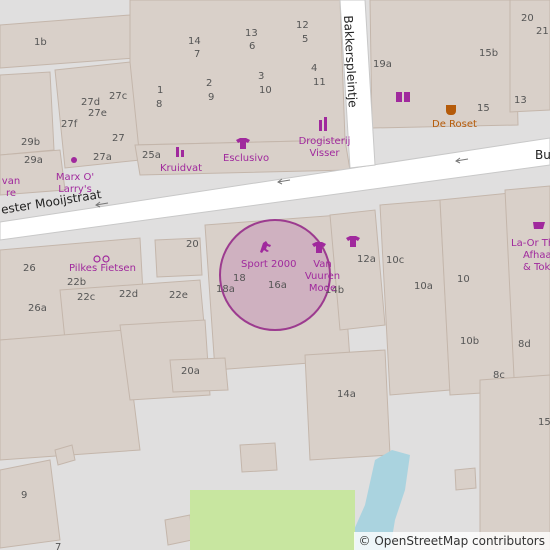  I want to click on shop-icon, so click(539, 225).